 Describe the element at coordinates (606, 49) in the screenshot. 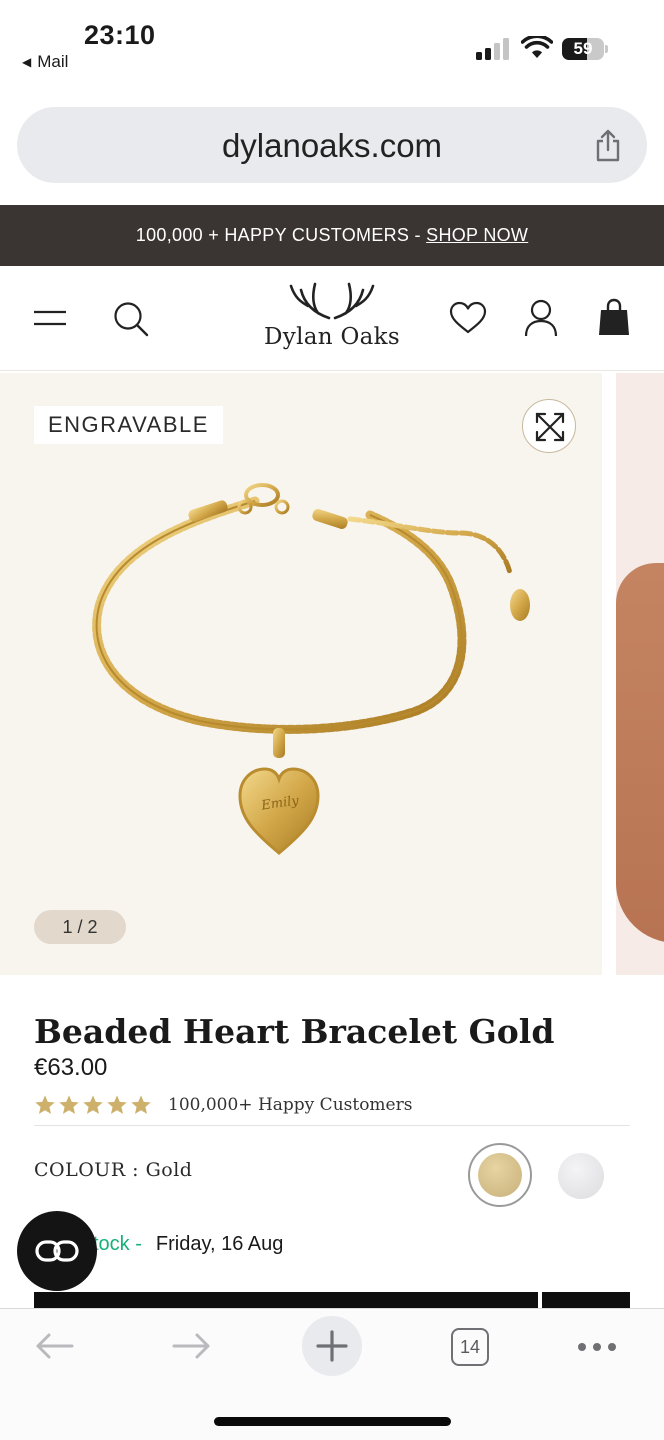

I see `battery-tip` at that location.